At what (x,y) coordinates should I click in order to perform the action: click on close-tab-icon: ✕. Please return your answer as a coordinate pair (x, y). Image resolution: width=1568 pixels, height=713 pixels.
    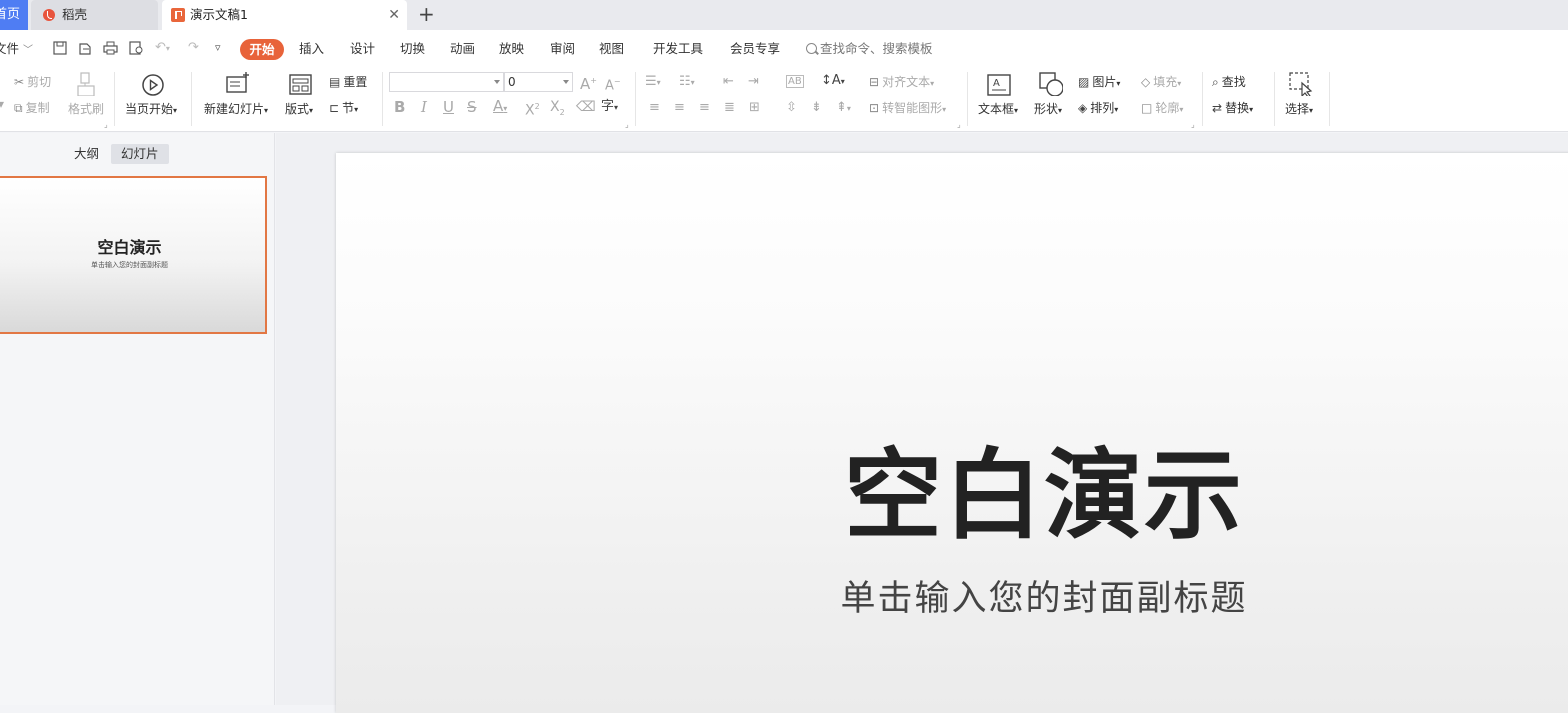
    Looking at the image, I should click on (394, 15).